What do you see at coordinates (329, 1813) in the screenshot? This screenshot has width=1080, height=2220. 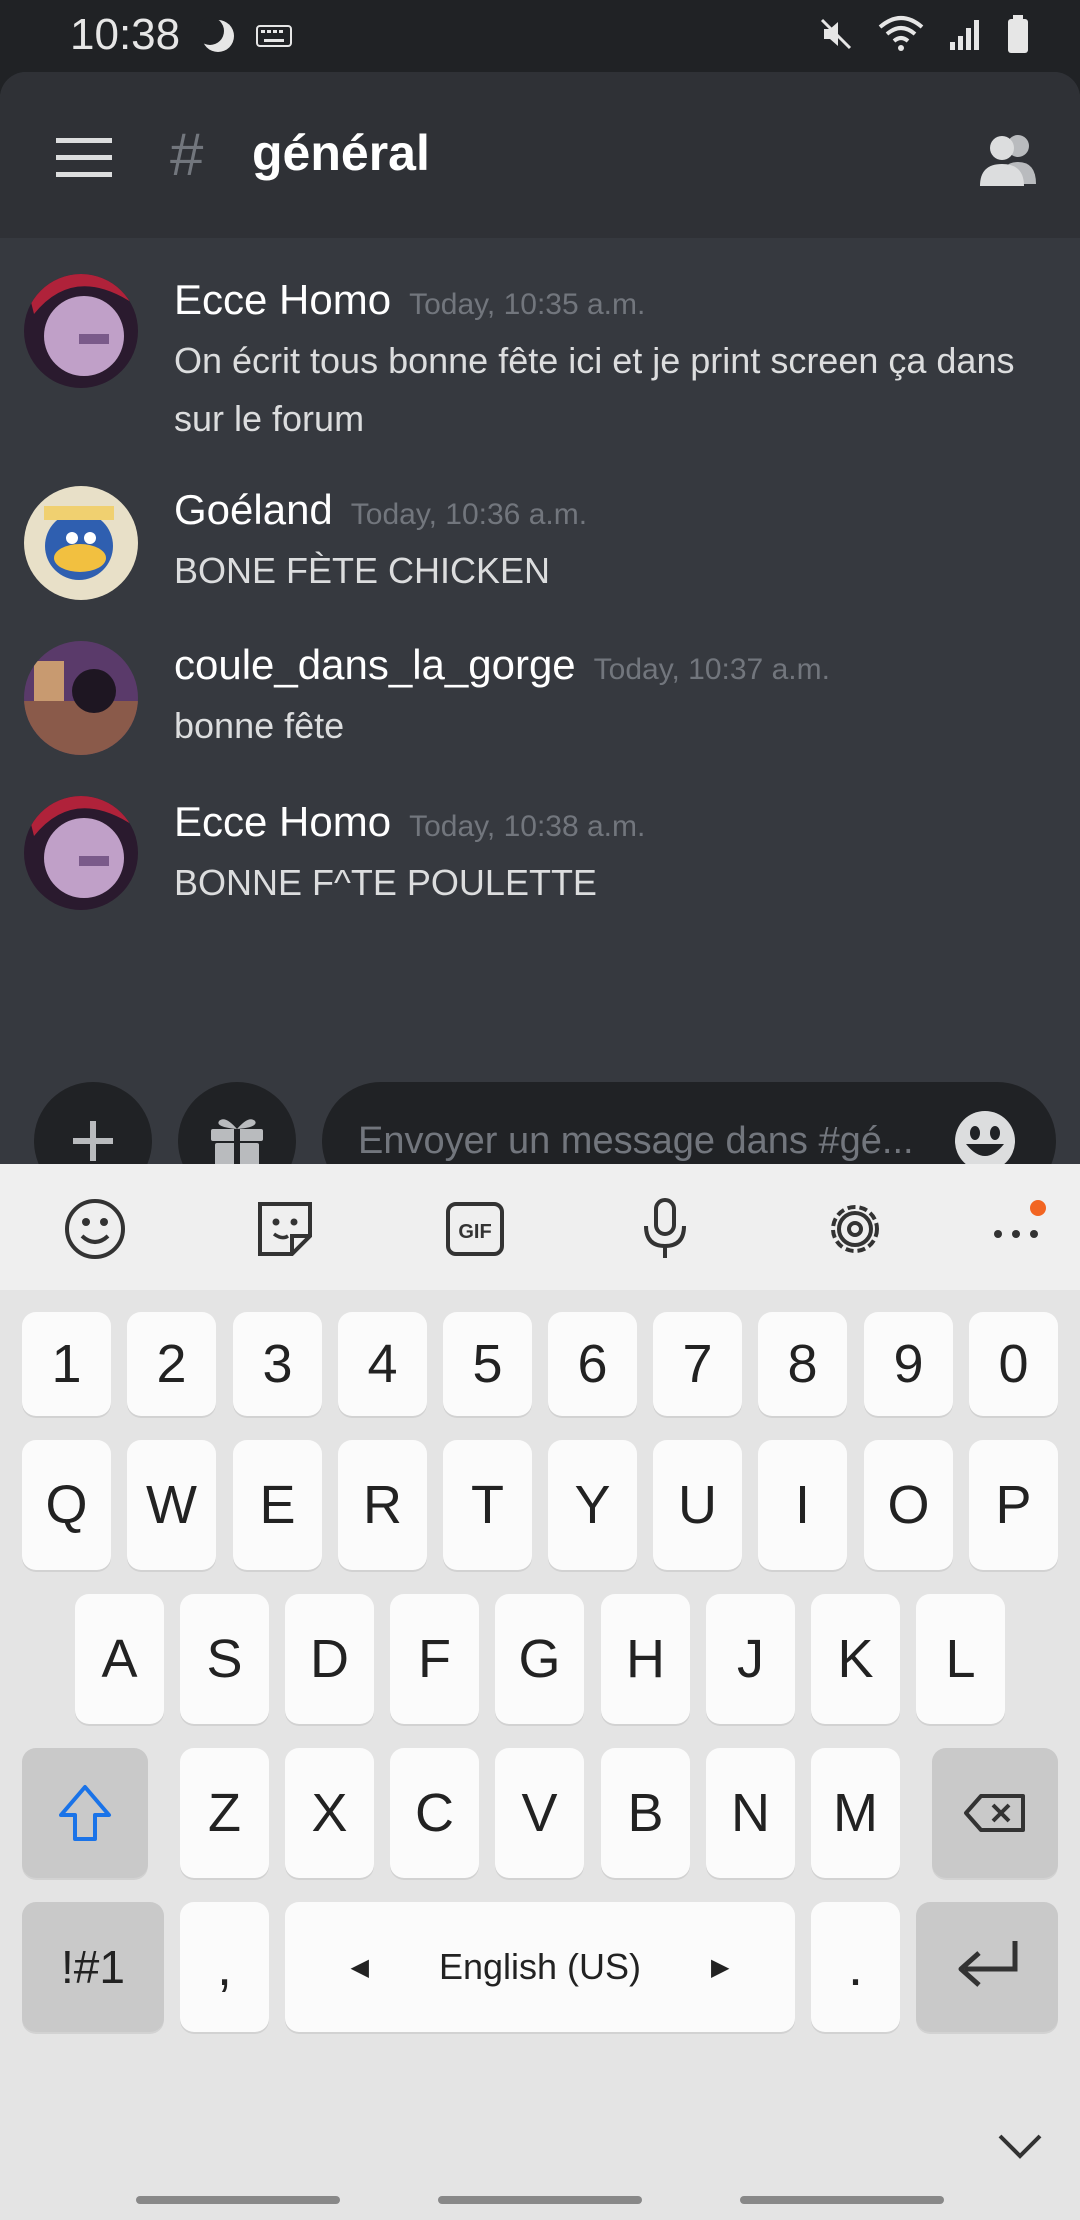 I see `key: X` at bounding box center [329, 1813].